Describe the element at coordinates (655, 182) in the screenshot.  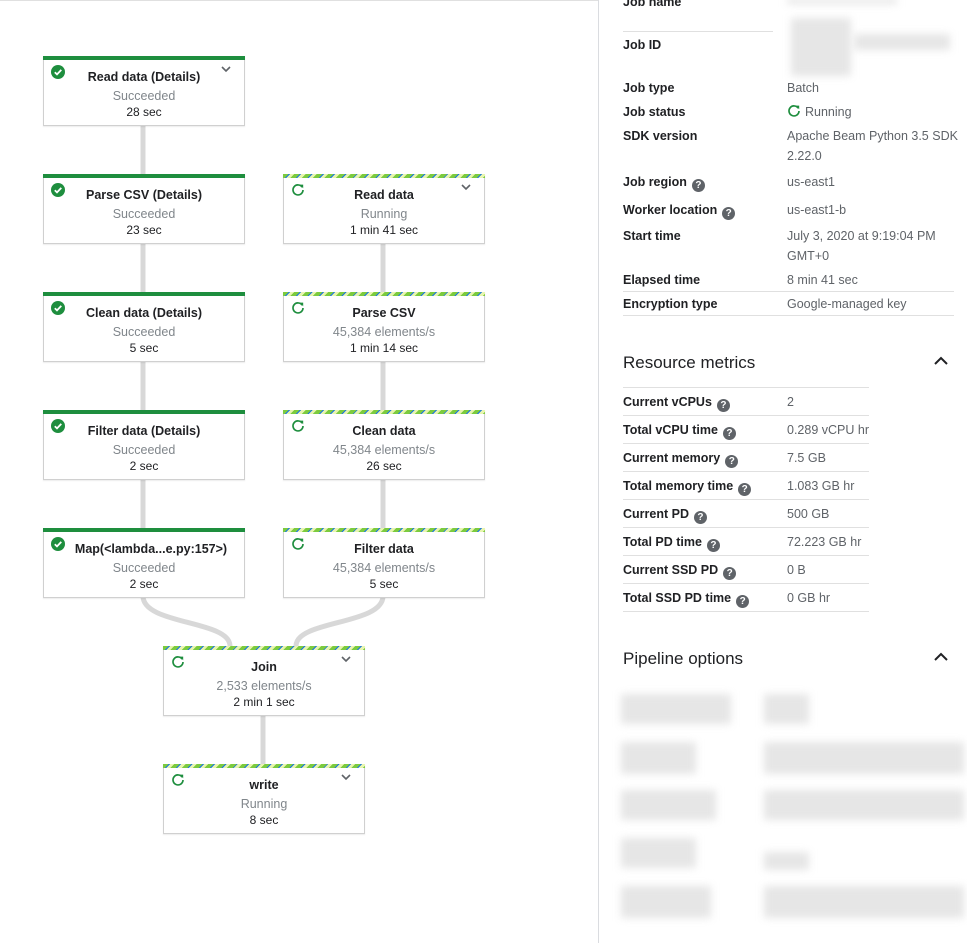
I see `job-region-label: Job region` at that location.